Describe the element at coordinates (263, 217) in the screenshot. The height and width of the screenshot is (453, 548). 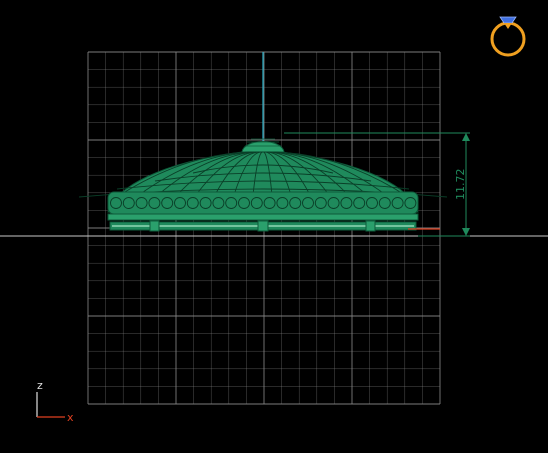
I see `base-ring-upper` at that location.